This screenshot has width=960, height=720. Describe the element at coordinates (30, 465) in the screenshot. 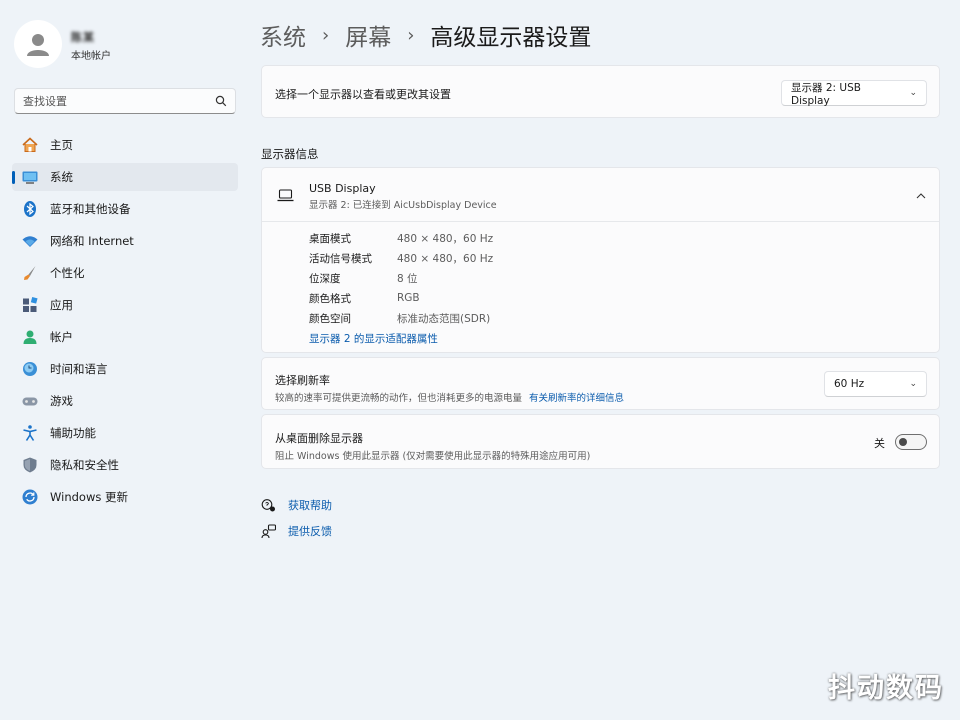

I see `shield-icon` at that location.